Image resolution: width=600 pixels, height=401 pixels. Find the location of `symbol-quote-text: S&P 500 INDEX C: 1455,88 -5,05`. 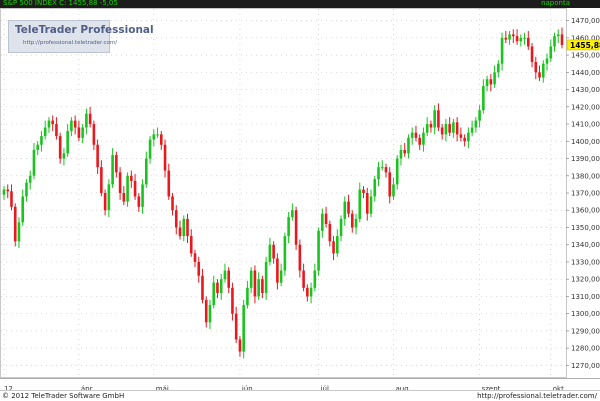

symbol-quote-text: S&P 500 INDEX C: 1455,88 -5,05 is located at coordinates (60, 3).